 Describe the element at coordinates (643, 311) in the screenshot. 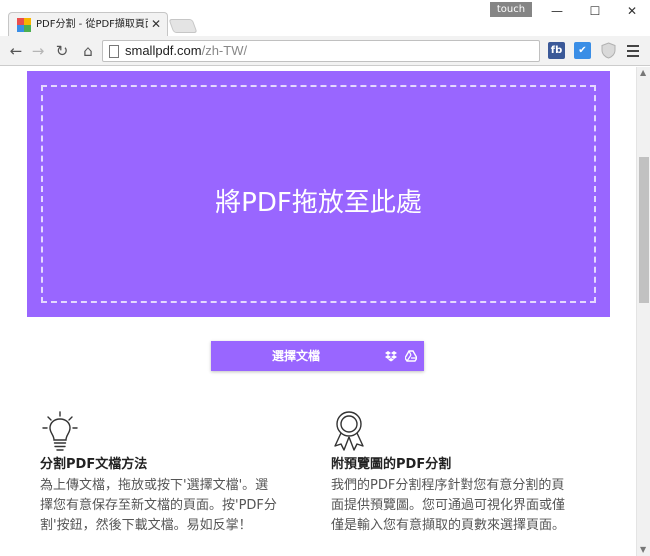

I see `vertical-scrollbar: ▲ ▼` at that location.